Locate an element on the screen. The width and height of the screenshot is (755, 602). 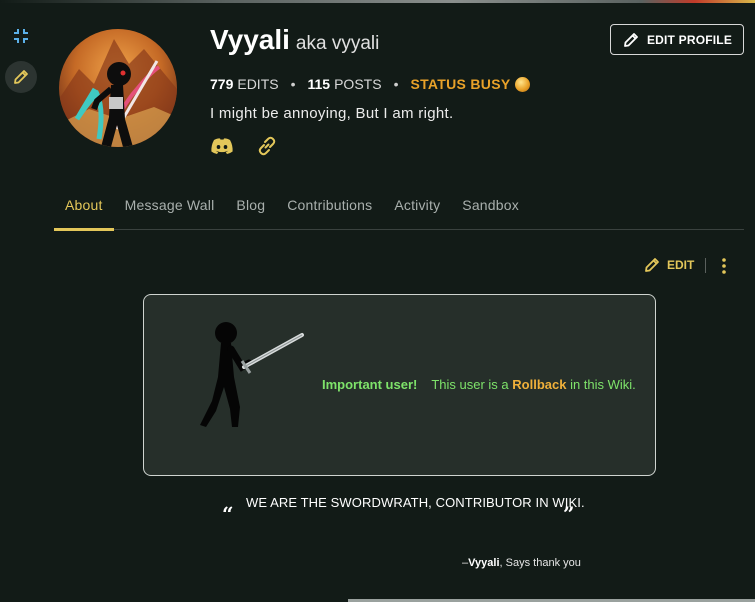
edits-label: EDITS is located at coordinates (258, 84).